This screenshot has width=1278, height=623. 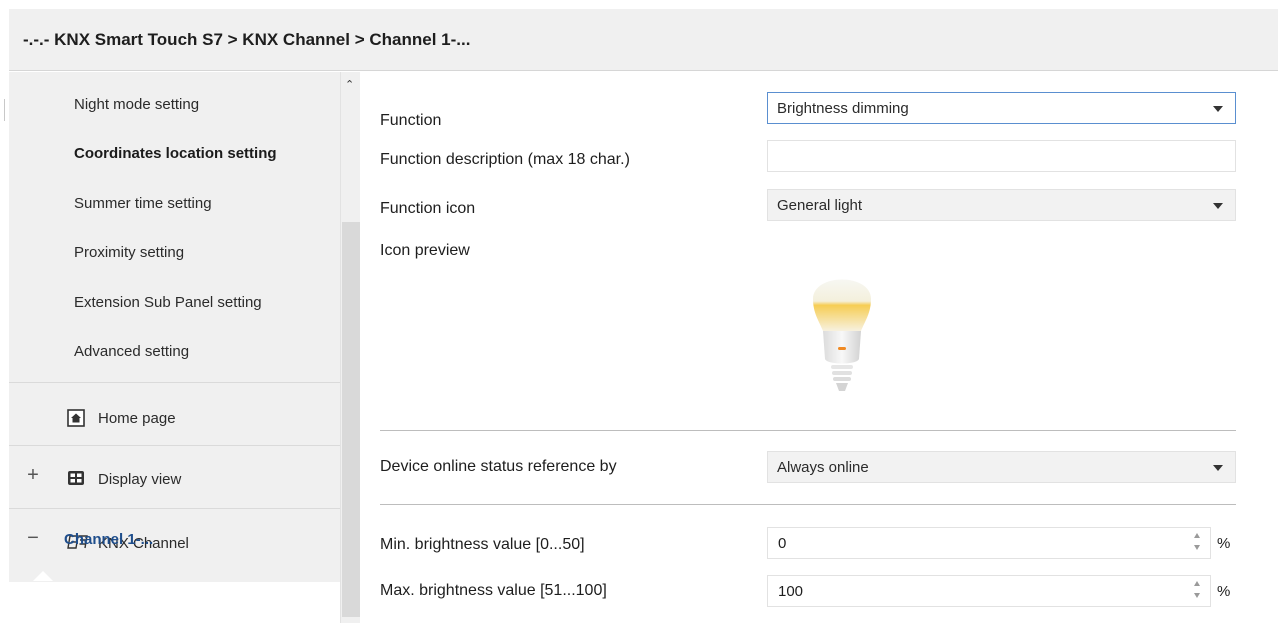 I want to click on sidebar-scrollbar: ⌃, so click(x=350, y=347).